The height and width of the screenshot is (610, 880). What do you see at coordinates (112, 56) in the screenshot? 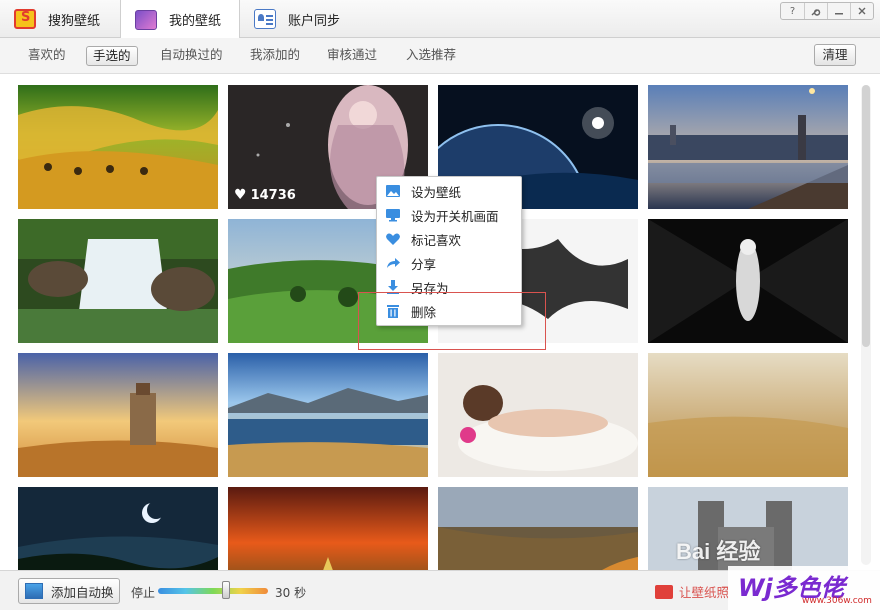
I see `subnav-hand-picked: 手选的` at bounding box center [112, 56].